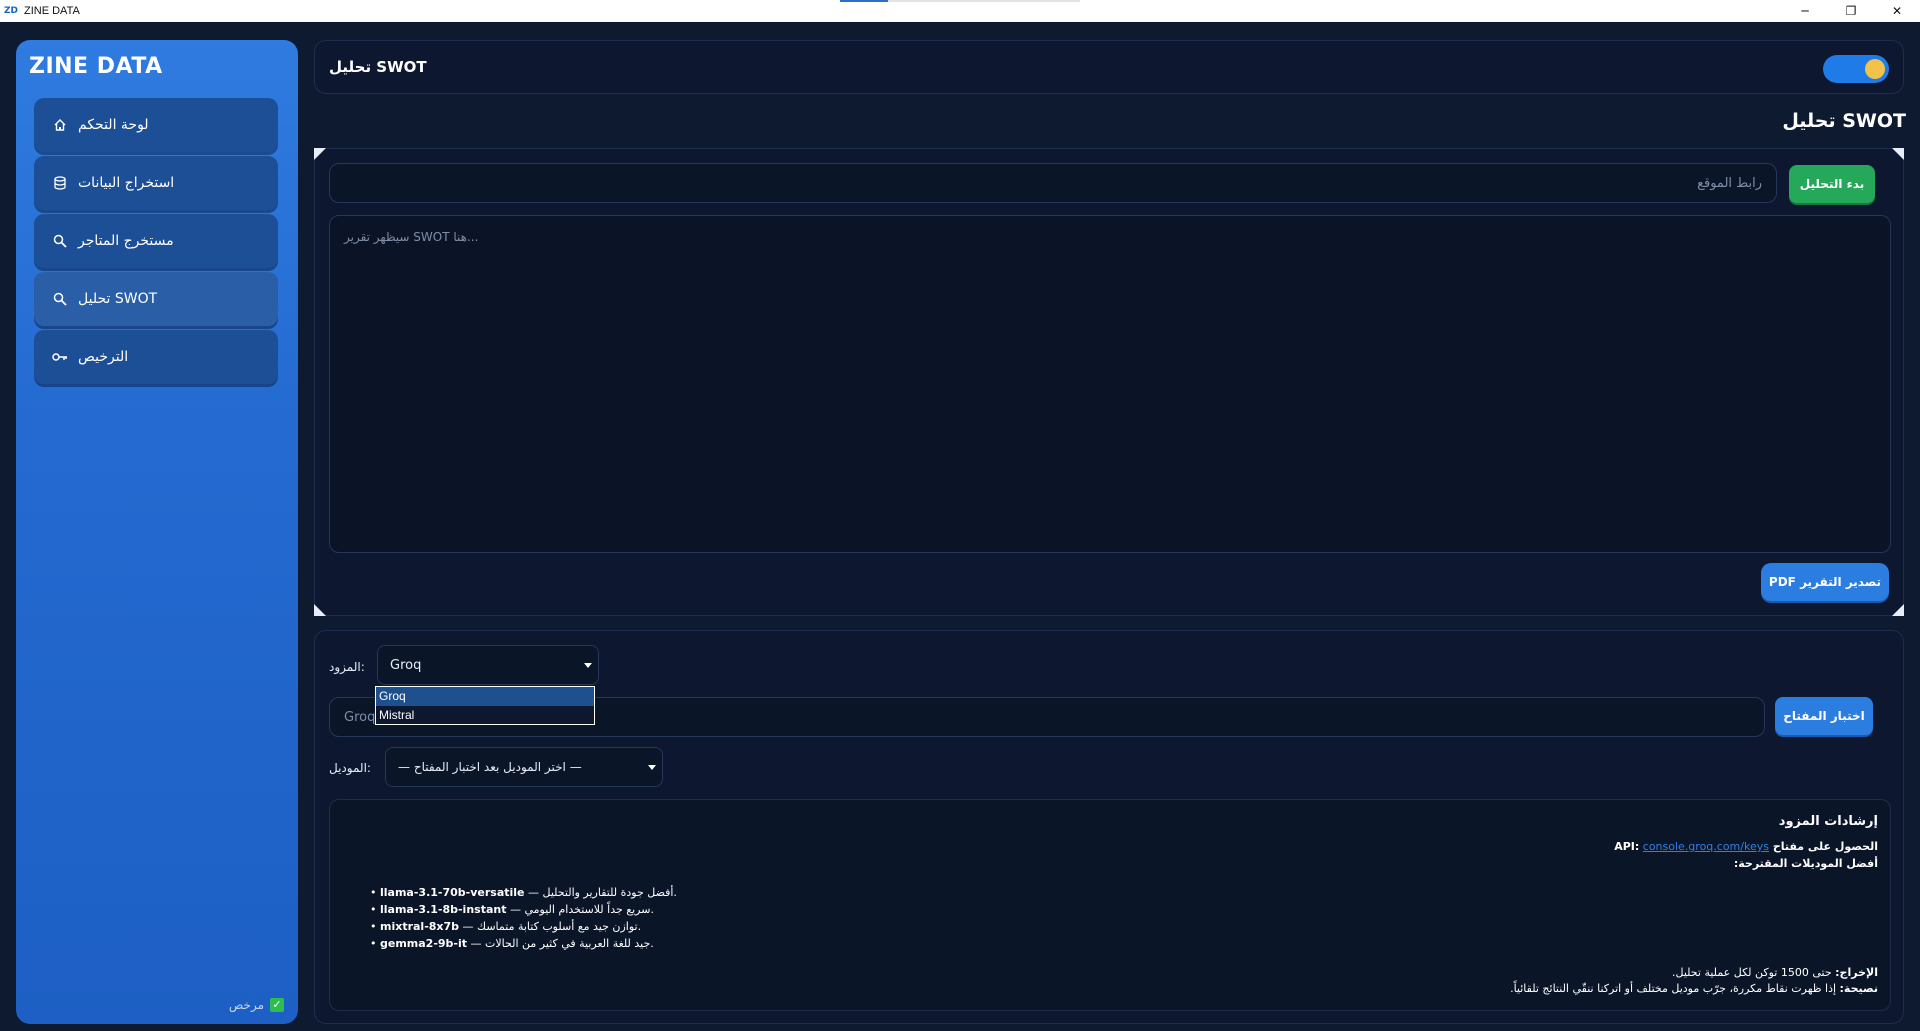 The height and width of the screenshot is (1031, 1920). I want to click on window-titlebar: ZD ZINE DATA ─ ❐ ✕, so click(960, 11).